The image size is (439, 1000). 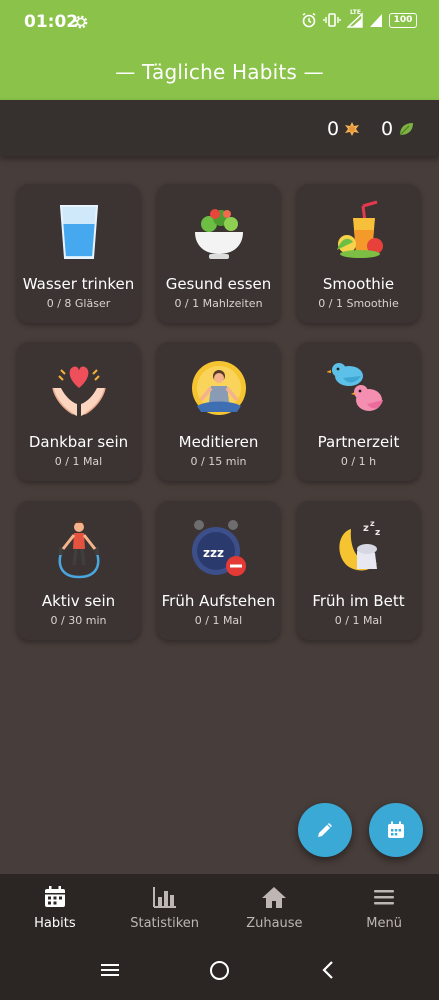 I want to click on app-header: 01:02 LTE 100 — Tägliche Habits —, so click(x=219, y=50).